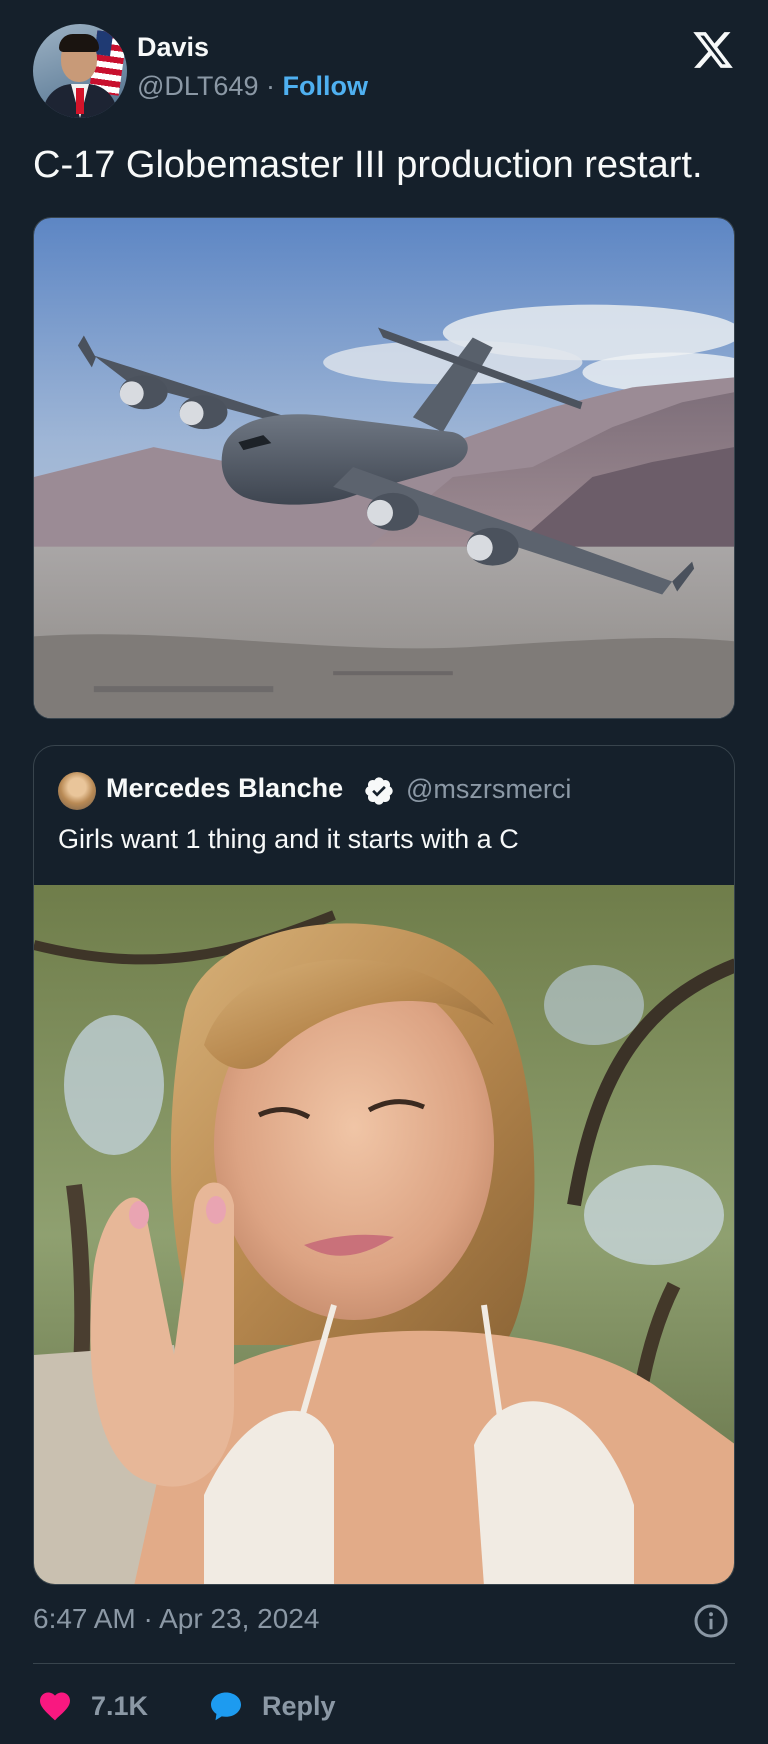 The height and width of the screenshot is (1744, 768). What do you see at coordinates (197, 86) in the screenshot?
I see `author-handle: @DLT649` at bounding box center [197, 86].